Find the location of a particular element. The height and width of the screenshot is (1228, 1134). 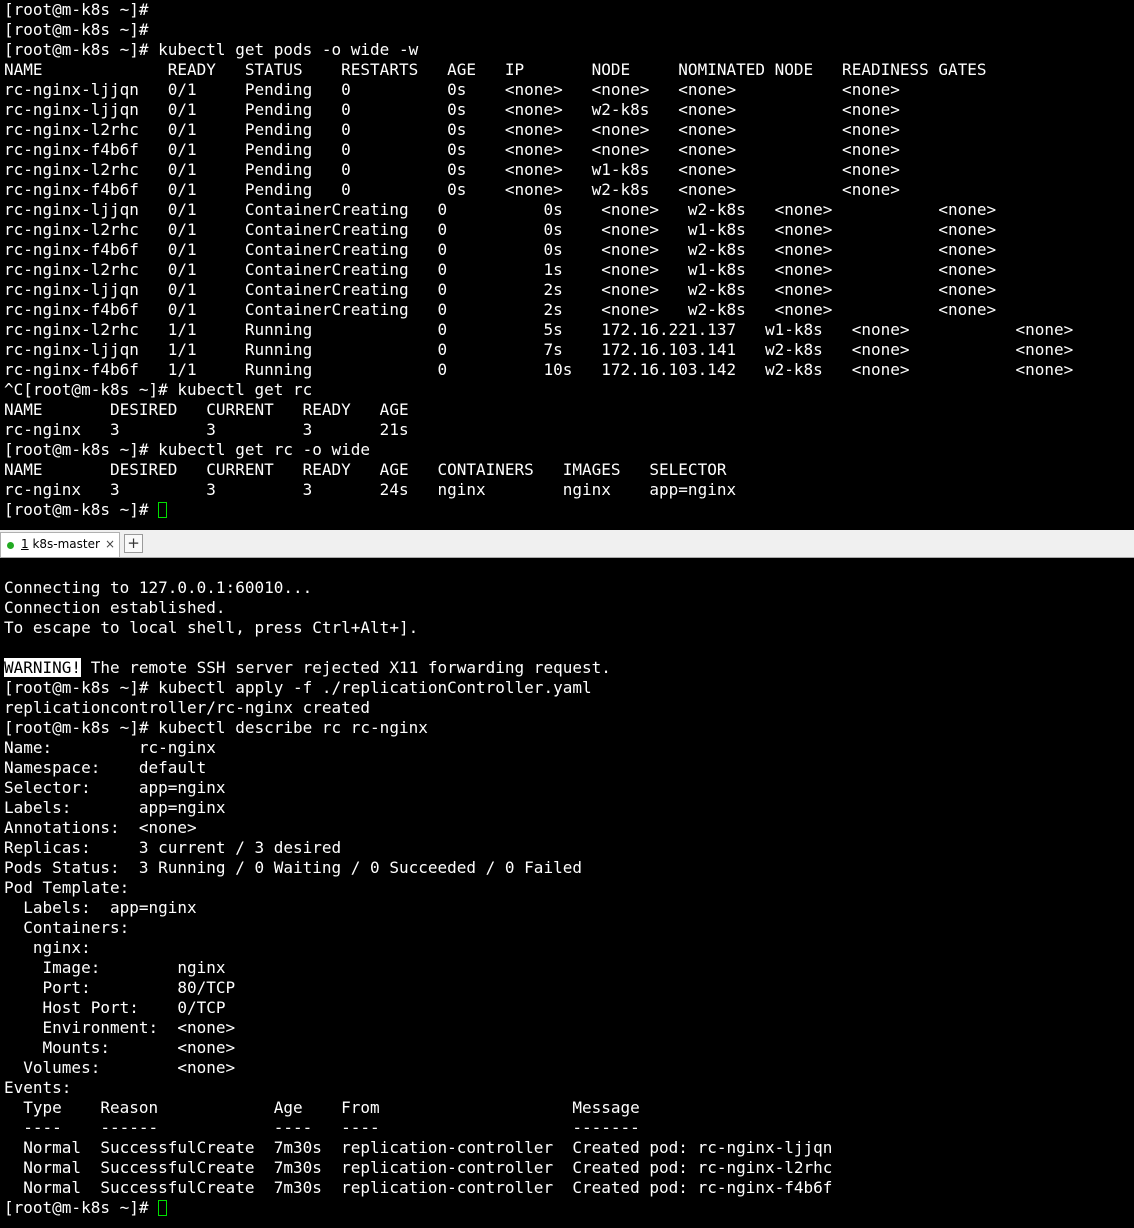

terminal-line: rc-nginx 3 3 3 24s nginx nginx app=nginx is located at coordinates (370, 489).